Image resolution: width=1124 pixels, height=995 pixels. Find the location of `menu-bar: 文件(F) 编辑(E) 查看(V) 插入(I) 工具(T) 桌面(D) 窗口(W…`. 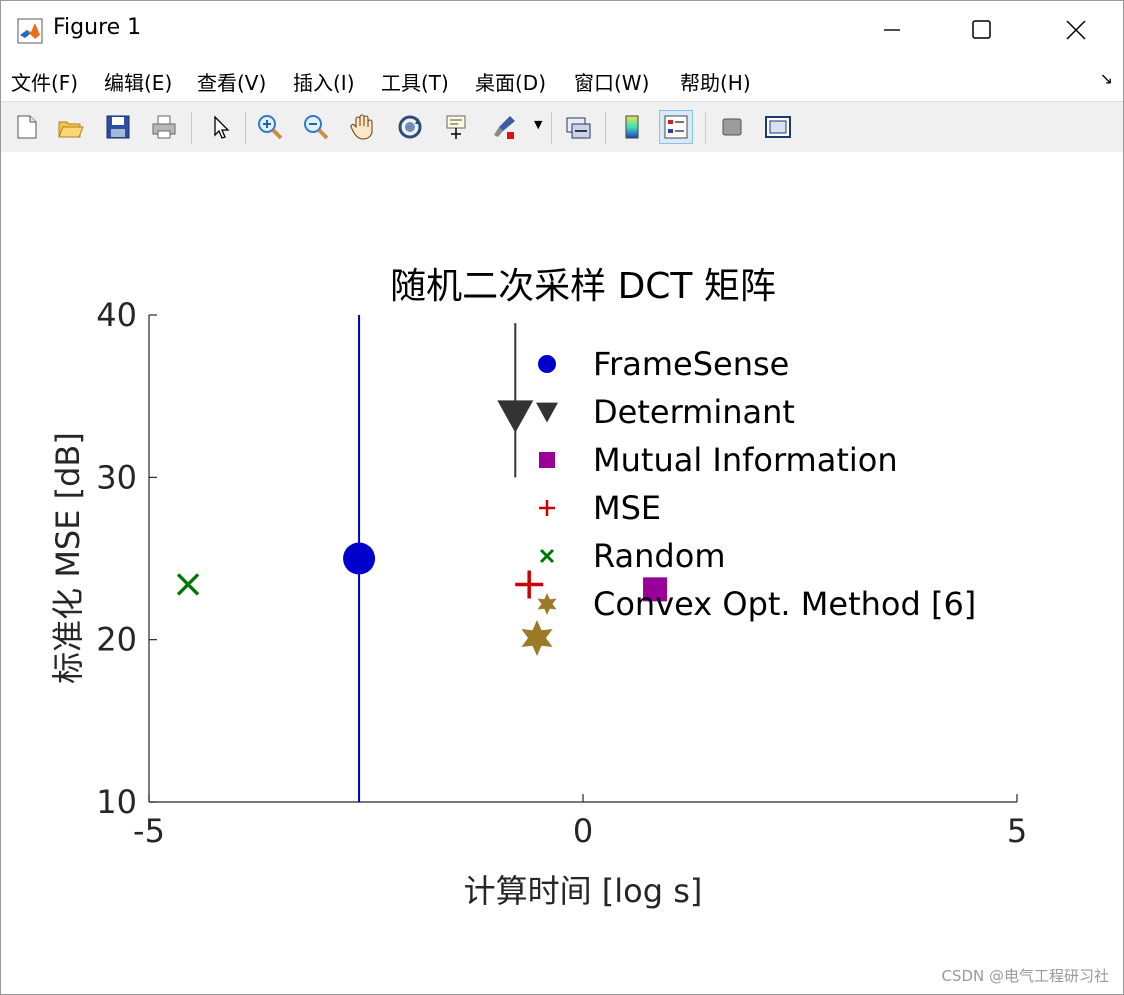

menu-bar: 文件(F) 编辑(E) 查看(V) 插入(I) 工具(T) 桌面(D) 窗口(W… is located at coordinates (562, 80).